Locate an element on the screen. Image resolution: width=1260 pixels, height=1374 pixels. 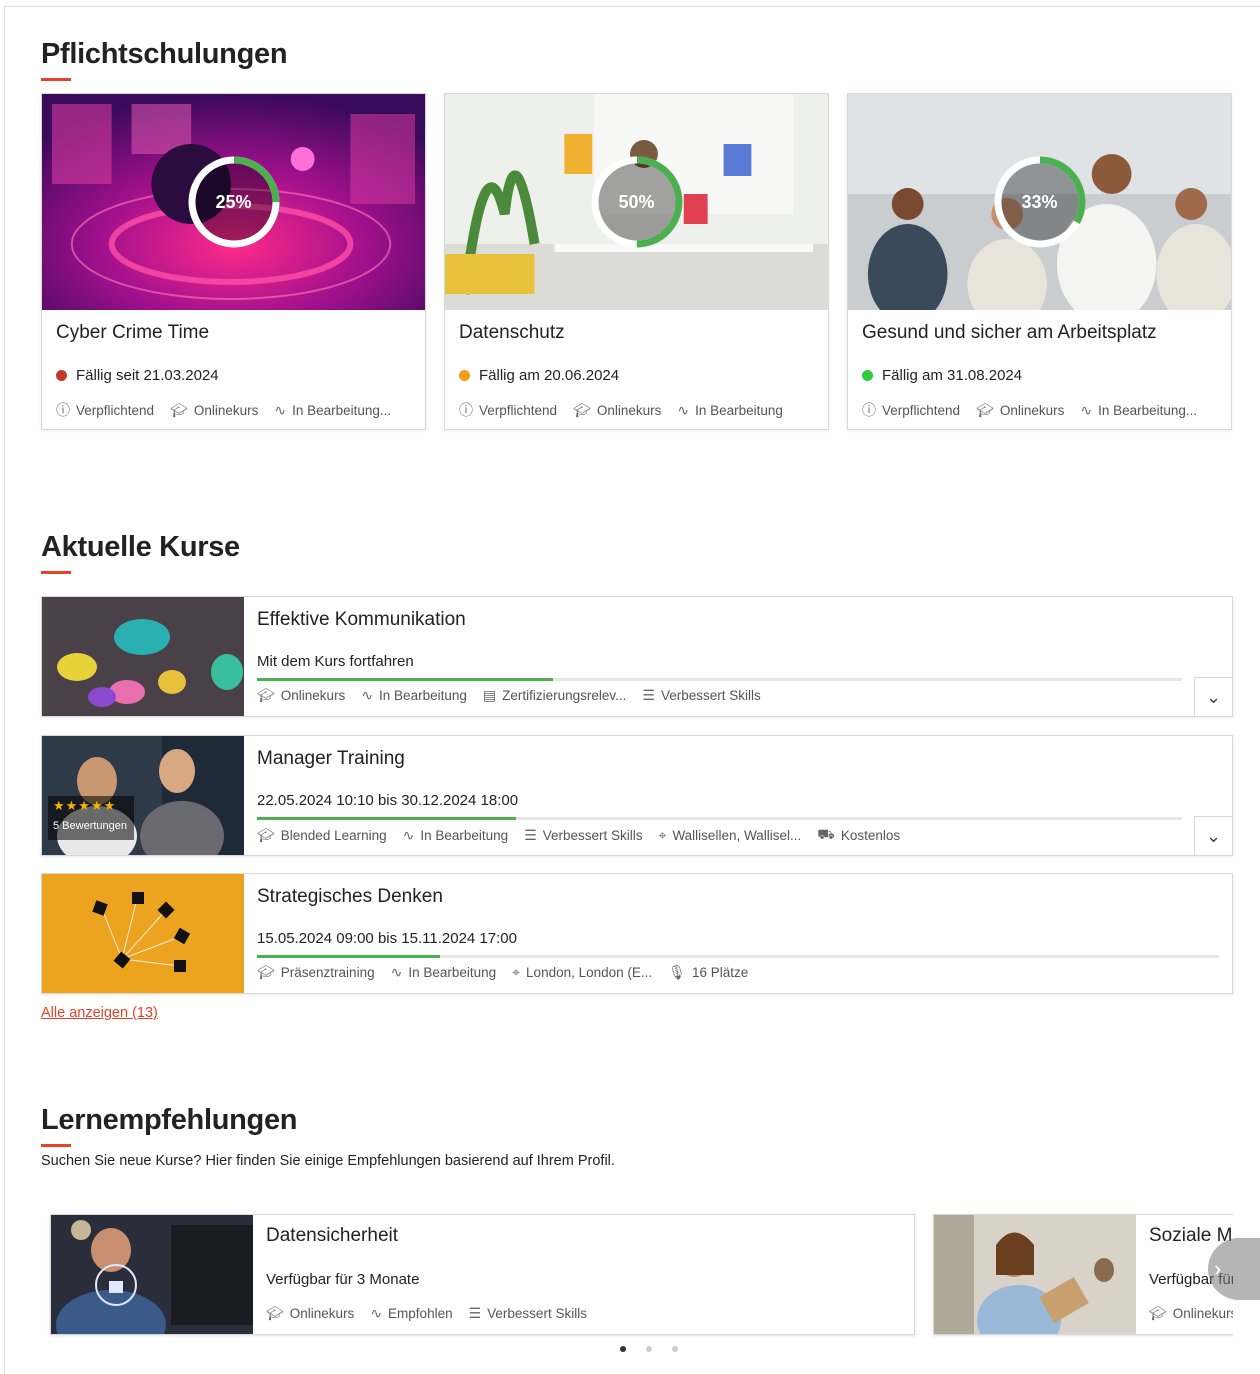
due-text: Fällig seit 21.03.2024 is located at coordinates (147, 375).